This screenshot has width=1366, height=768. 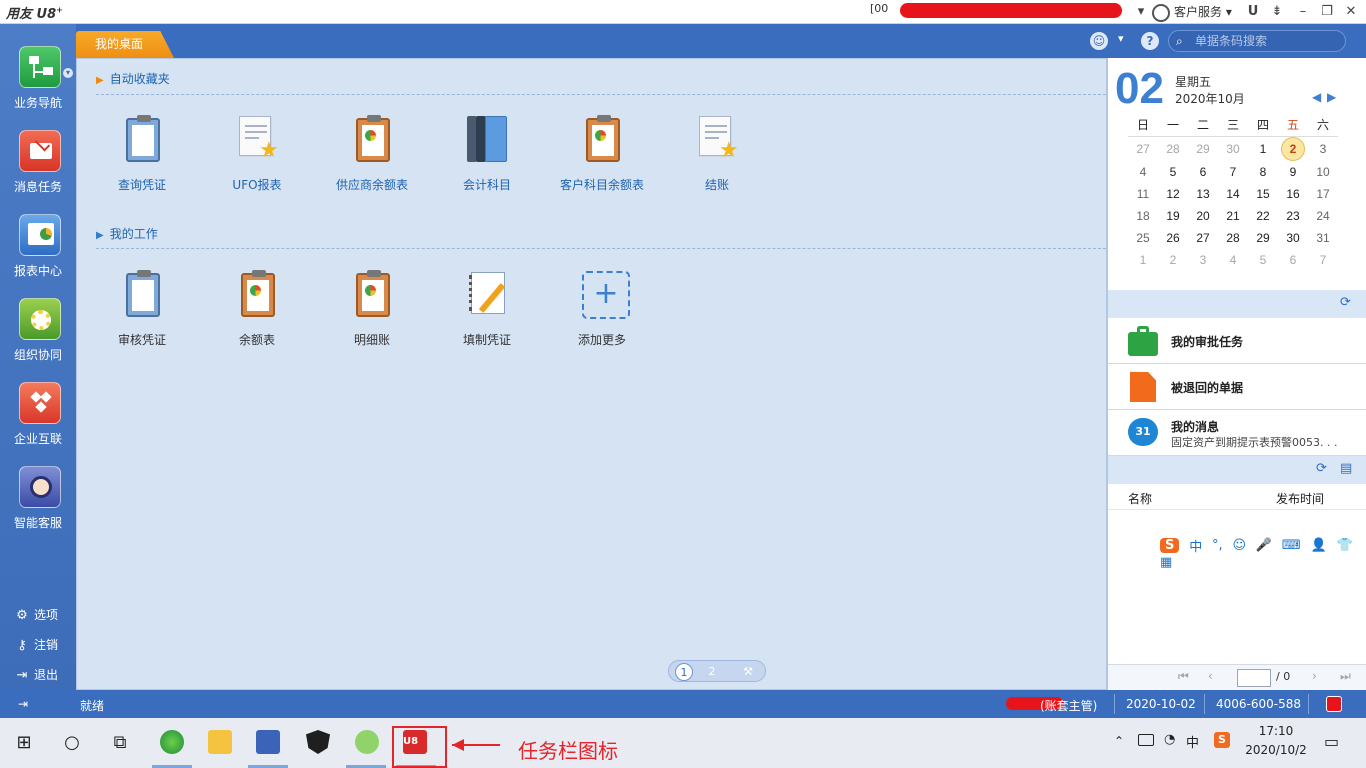 I want to click on notification-center-icon: ▭, so click(x=1331, y=741).